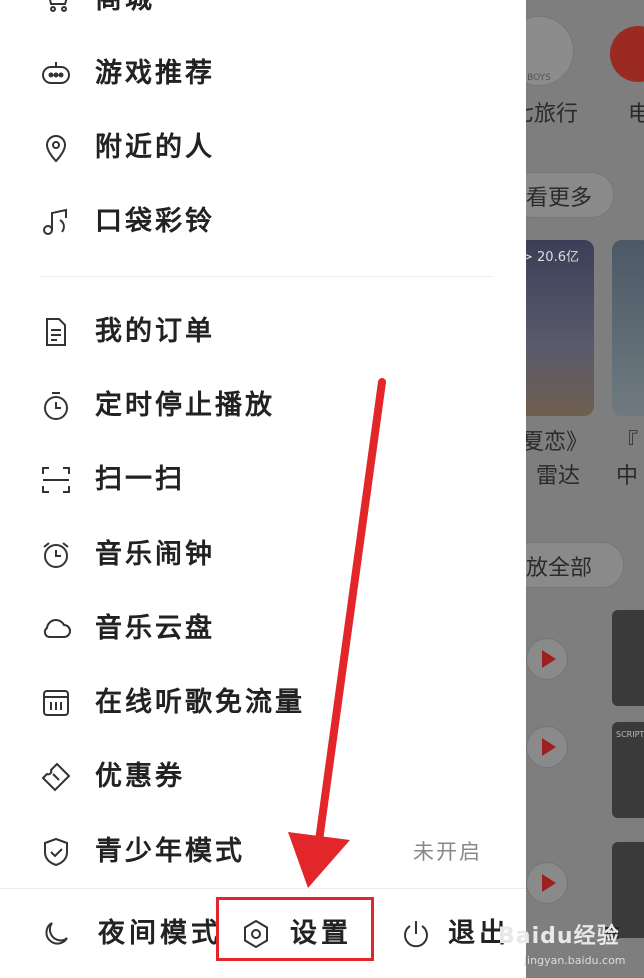 Image resolution: width=644 pixels, height=978 pixels. I want to click on drawer-item-ringtone: 口袋彩铃, so click(263, 222).